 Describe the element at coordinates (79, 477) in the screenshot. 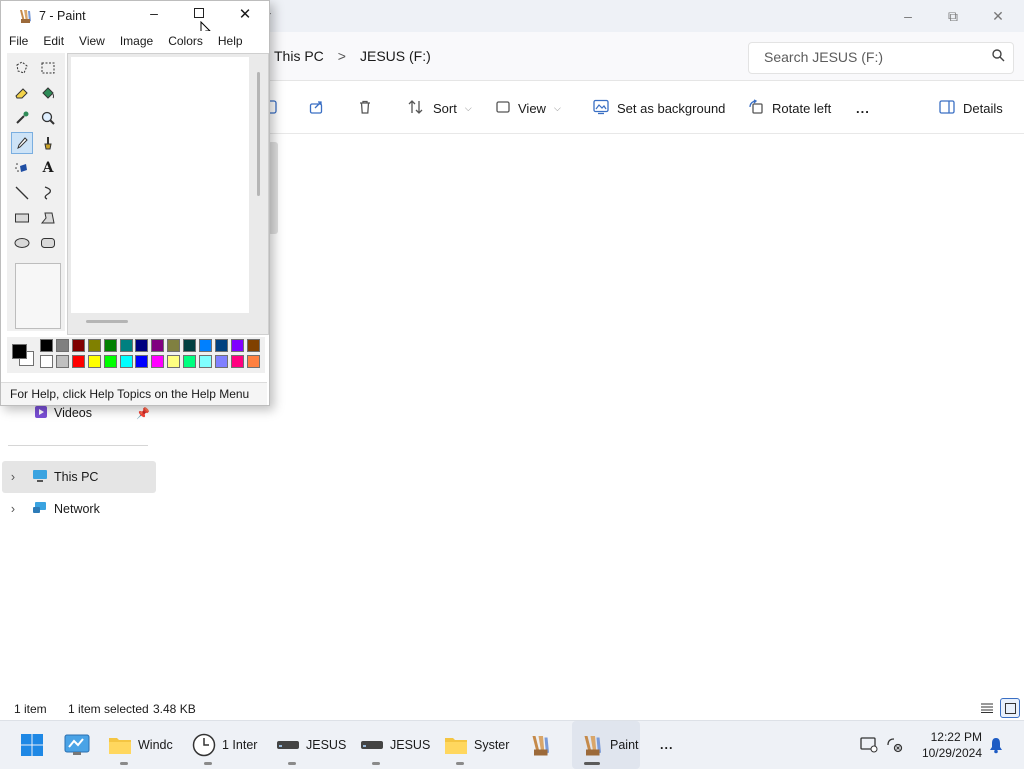

I see `nav-item-this-pc: › This PC` at that location.